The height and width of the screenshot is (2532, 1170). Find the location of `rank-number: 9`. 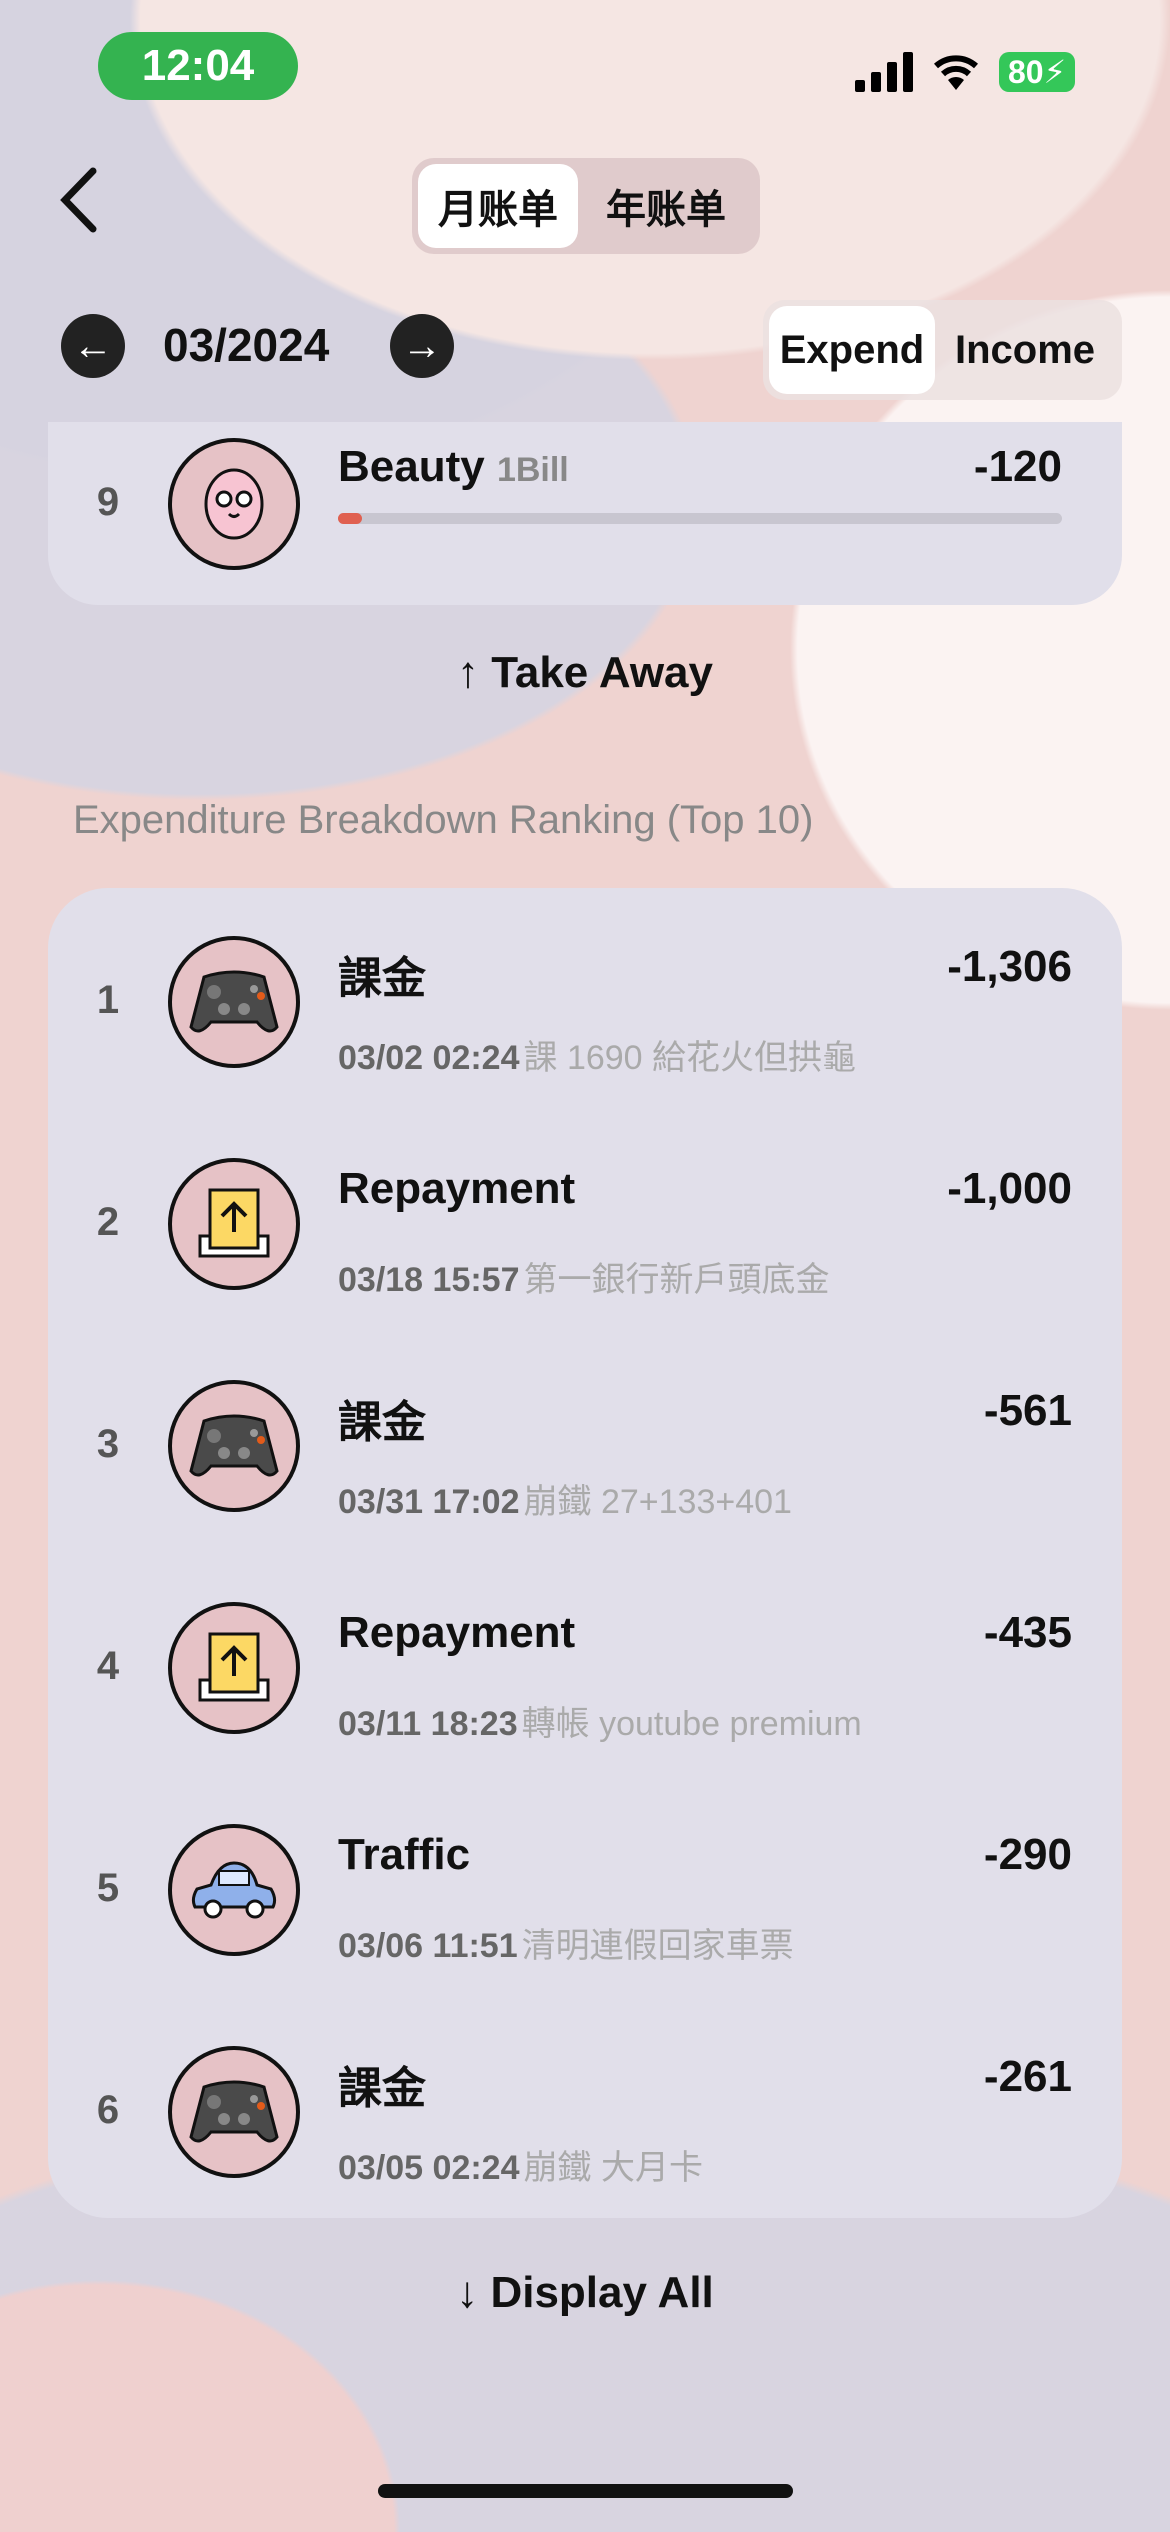

rank-number: 9 is located at coordinates (108, 502).